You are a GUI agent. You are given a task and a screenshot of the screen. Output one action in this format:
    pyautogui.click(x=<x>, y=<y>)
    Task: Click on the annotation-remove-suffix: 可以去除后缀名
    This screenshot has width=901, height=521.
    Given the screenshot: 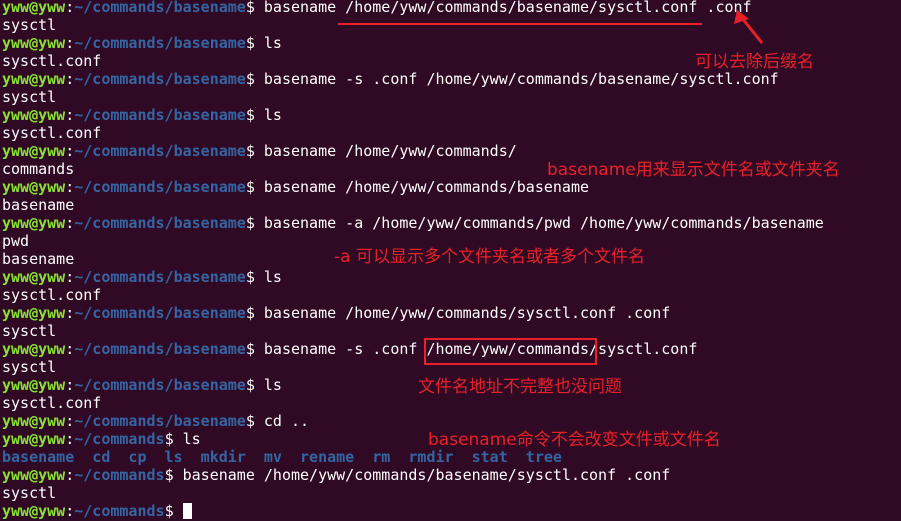 What is the action you would take?
    pyautogui.click(x=754, y=62)
    